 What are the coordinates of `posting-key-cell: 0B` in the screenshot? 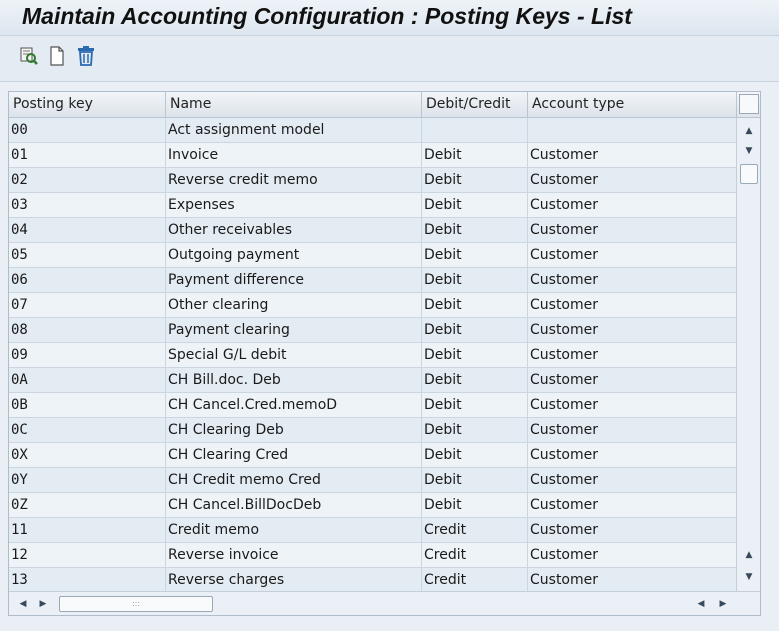 It's located at (87, 405).